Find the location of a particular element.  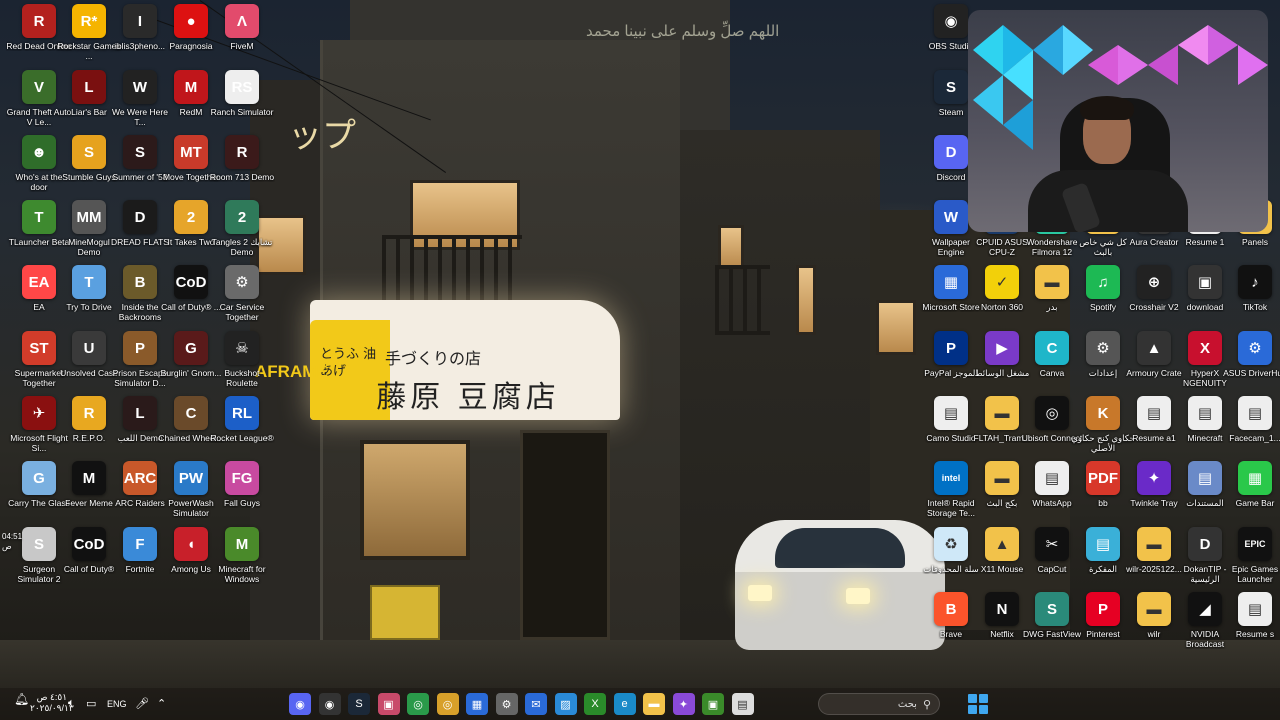

desktop-icon: M Minecraft for Windows is located at coordinates (242, 559).